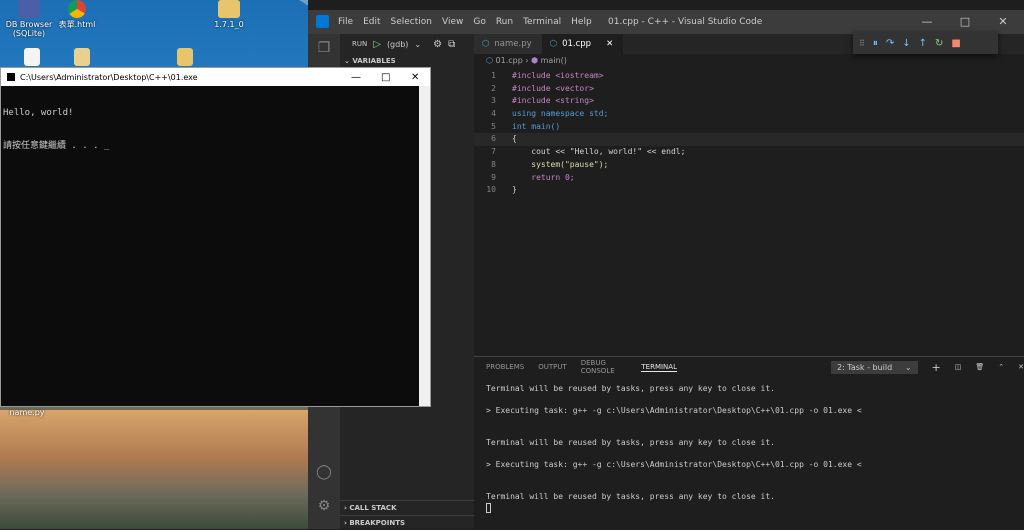 This screenshot has height=530, width=1024. Describe the element at coordinates (593, 152) in the screenshot. I see `code-line-7: cout << "Hello, world!" << endl;` at that location.